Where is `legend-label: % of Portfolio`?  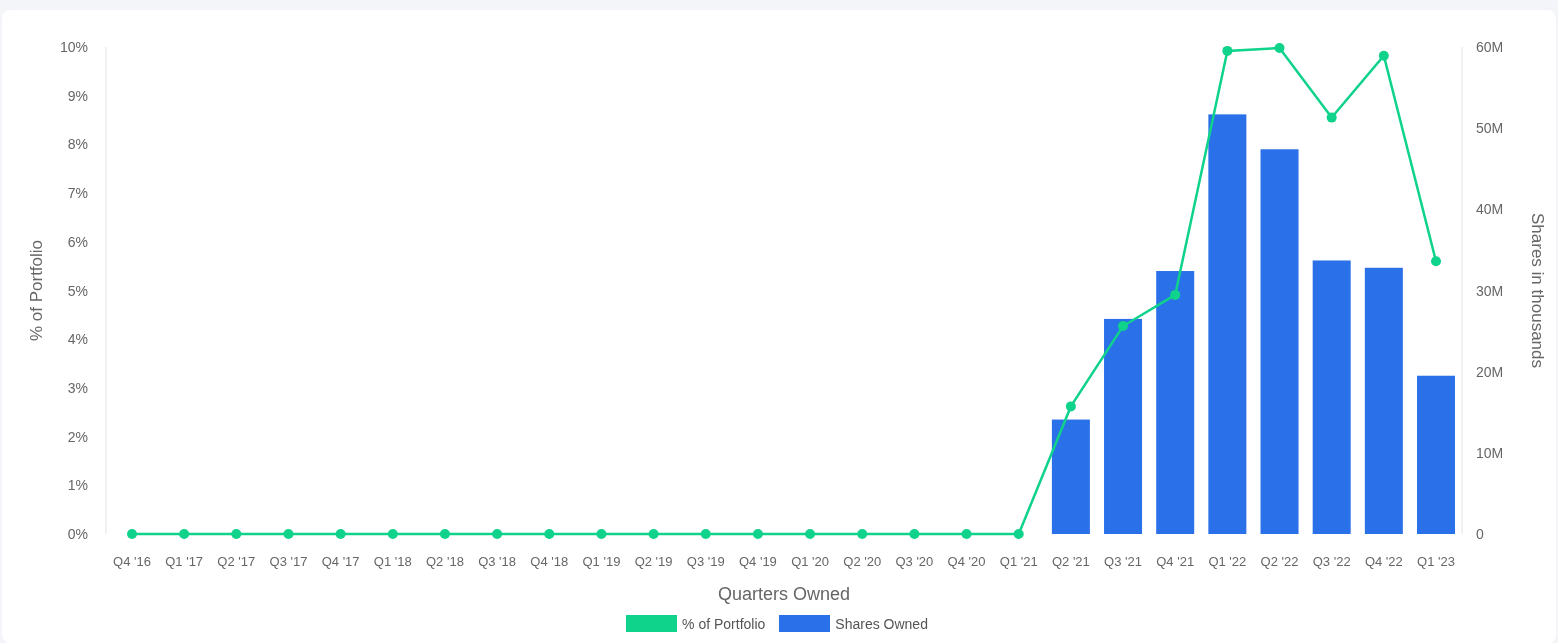
legend-label: % of Portfolio is located at coordinates (724, 623).